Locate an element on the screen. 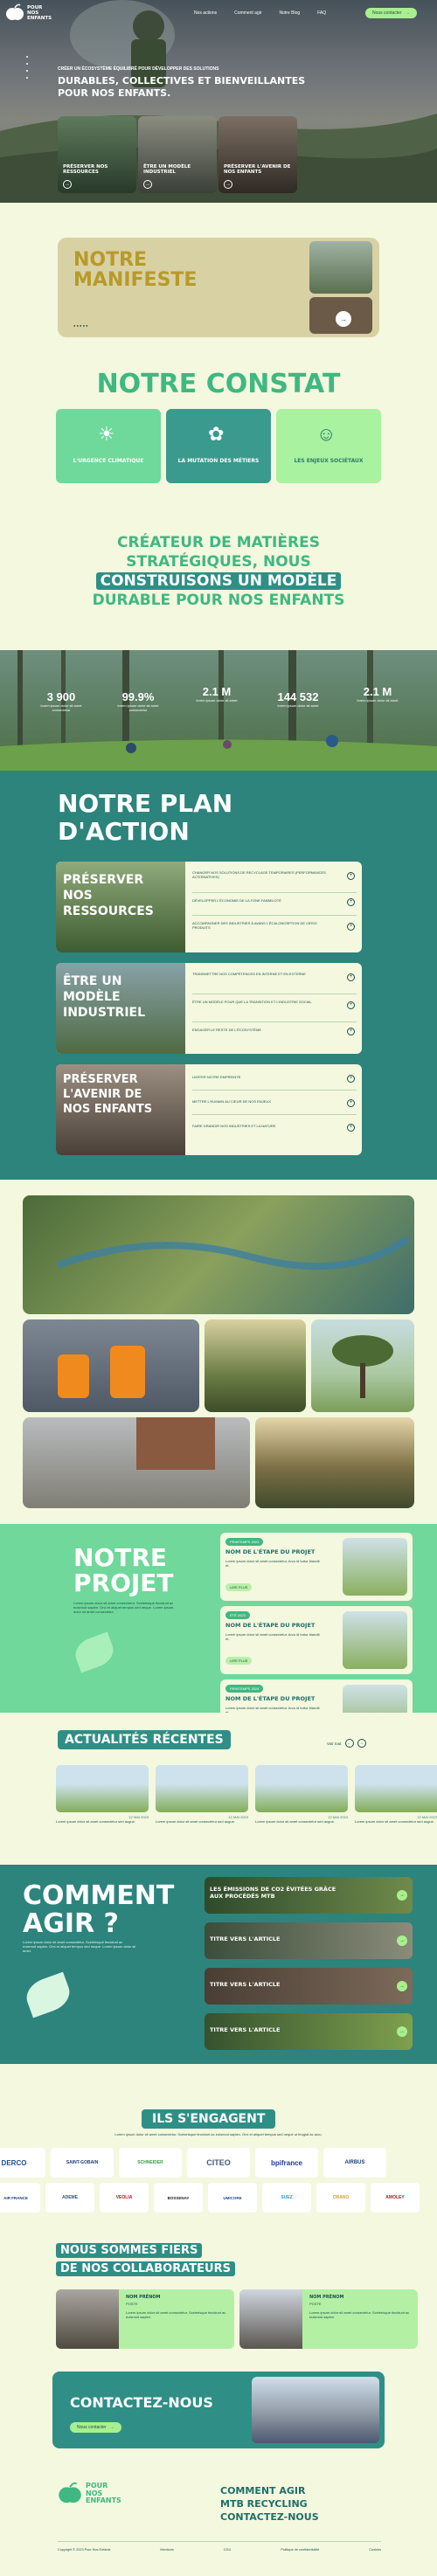 Image resolution: width=437 pixels, height=2576 pixels. footer-link-comment-agir: COMMENT AGIR is located at coordinates (269, 2491).